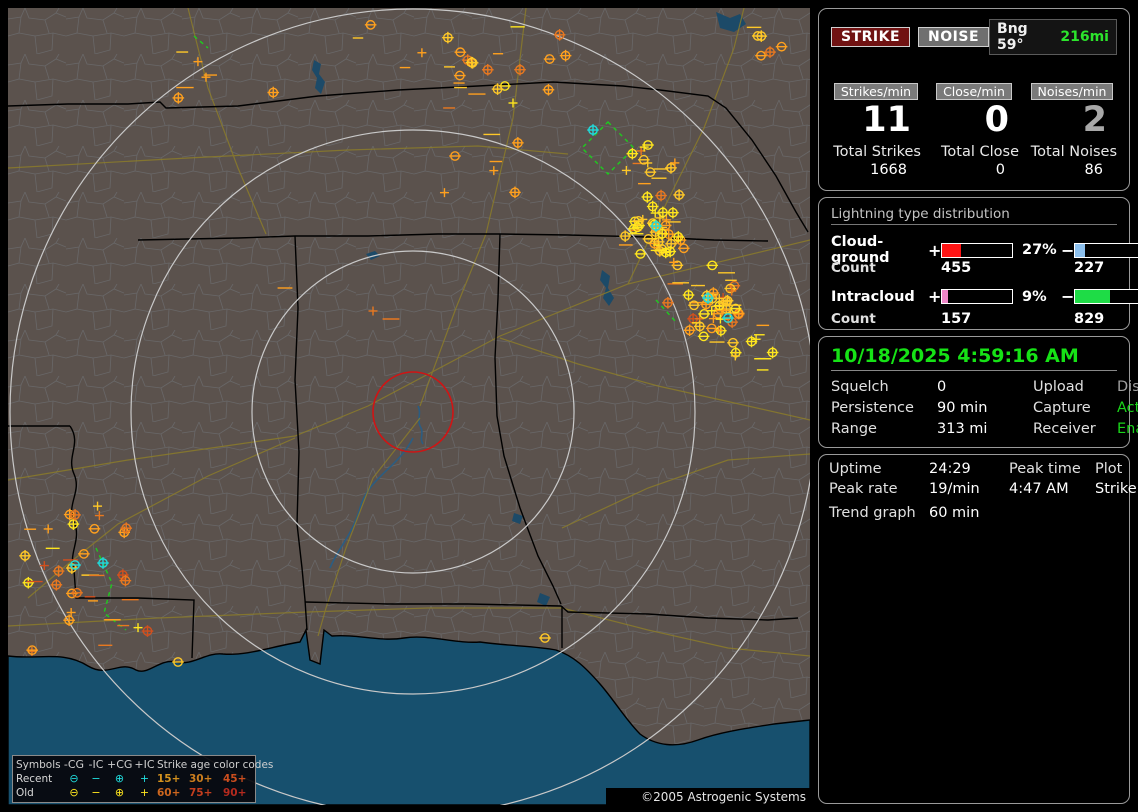  What do you see at coordinates (977, 296) in the screenshot?
I see `ic-pos-bar` at bounding box center [977, 296].